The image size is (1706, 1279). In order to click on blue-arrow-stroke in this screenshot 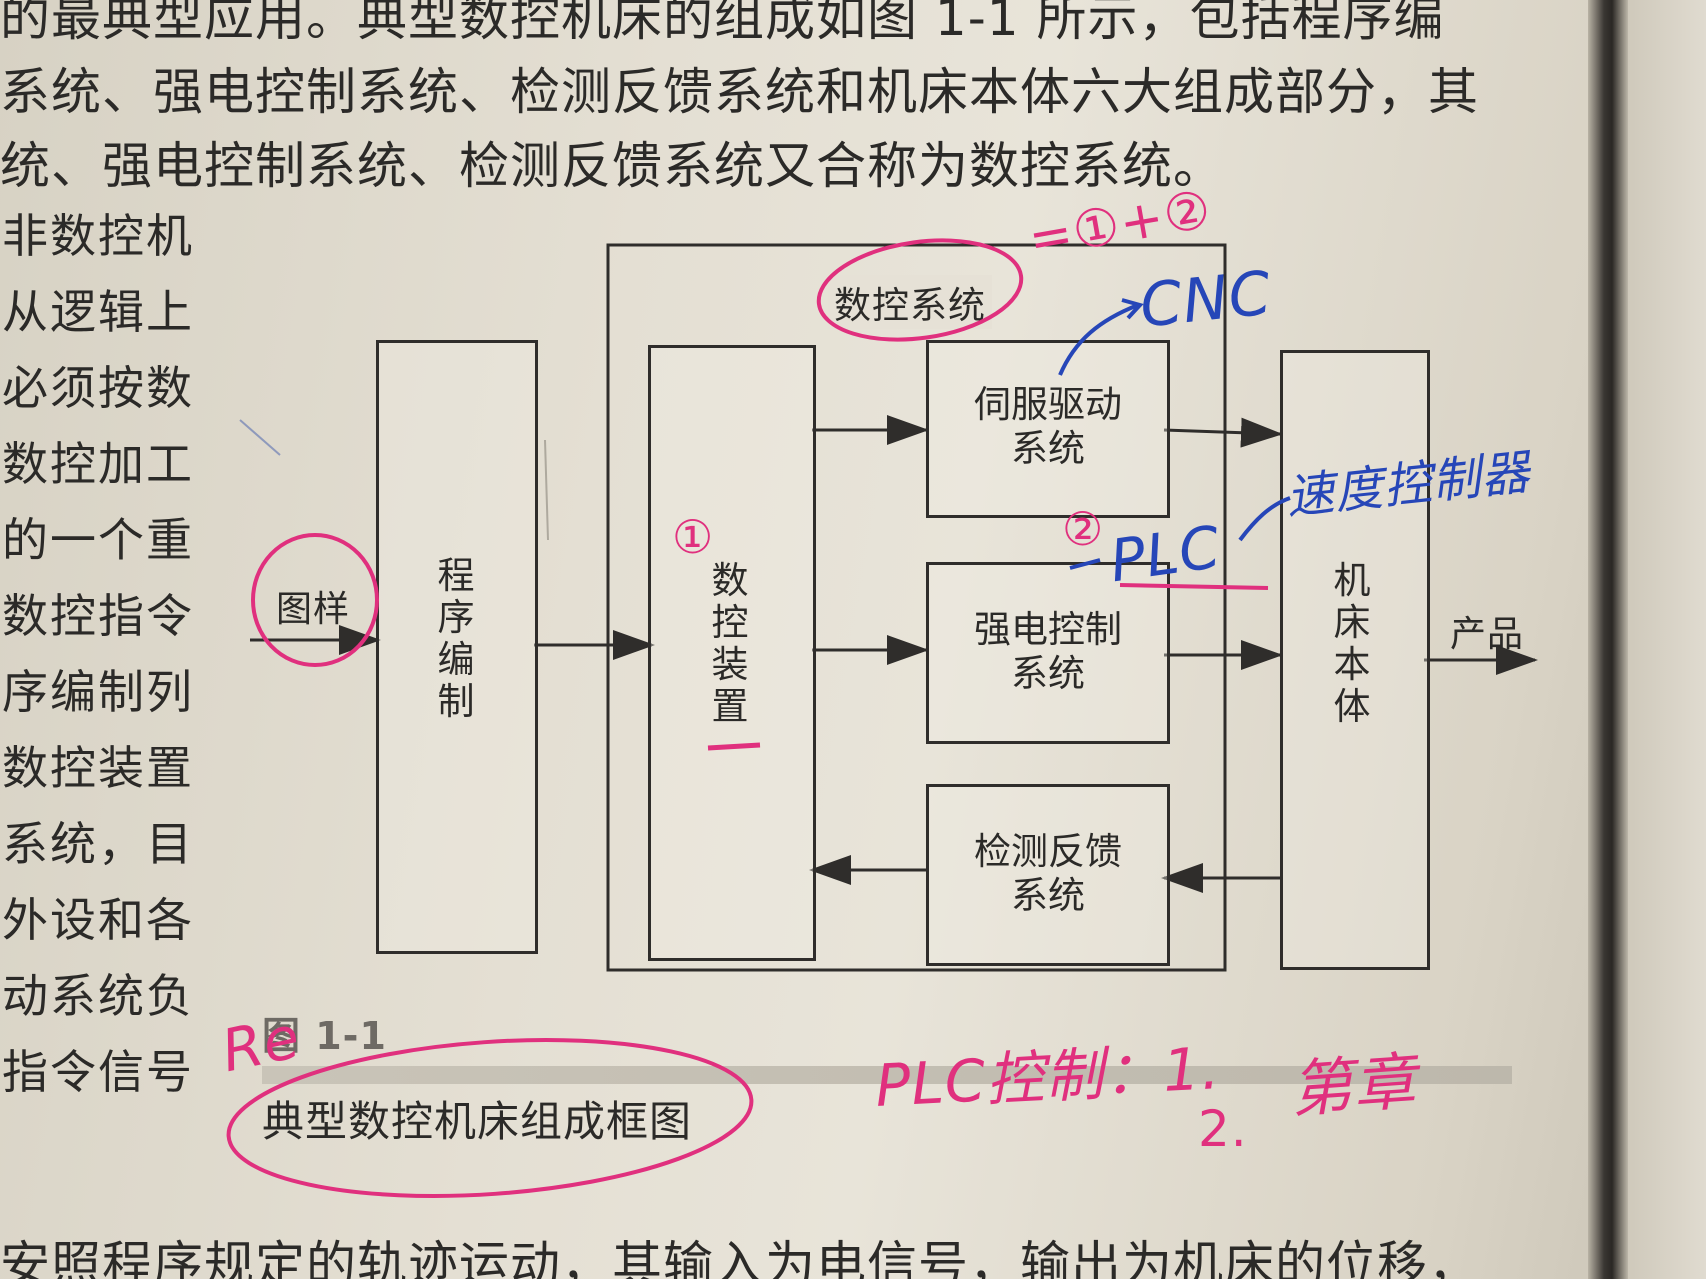, I will do `click(1098, 339)`.